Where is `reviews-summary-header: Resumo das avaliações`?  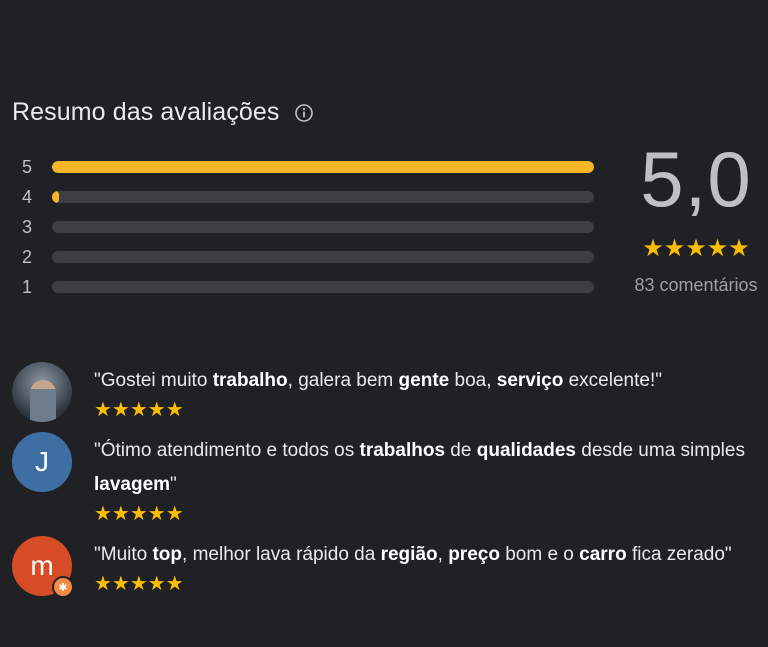 reviews-summary-header: Resumo das avaliações is located at coordinates (163, 112).